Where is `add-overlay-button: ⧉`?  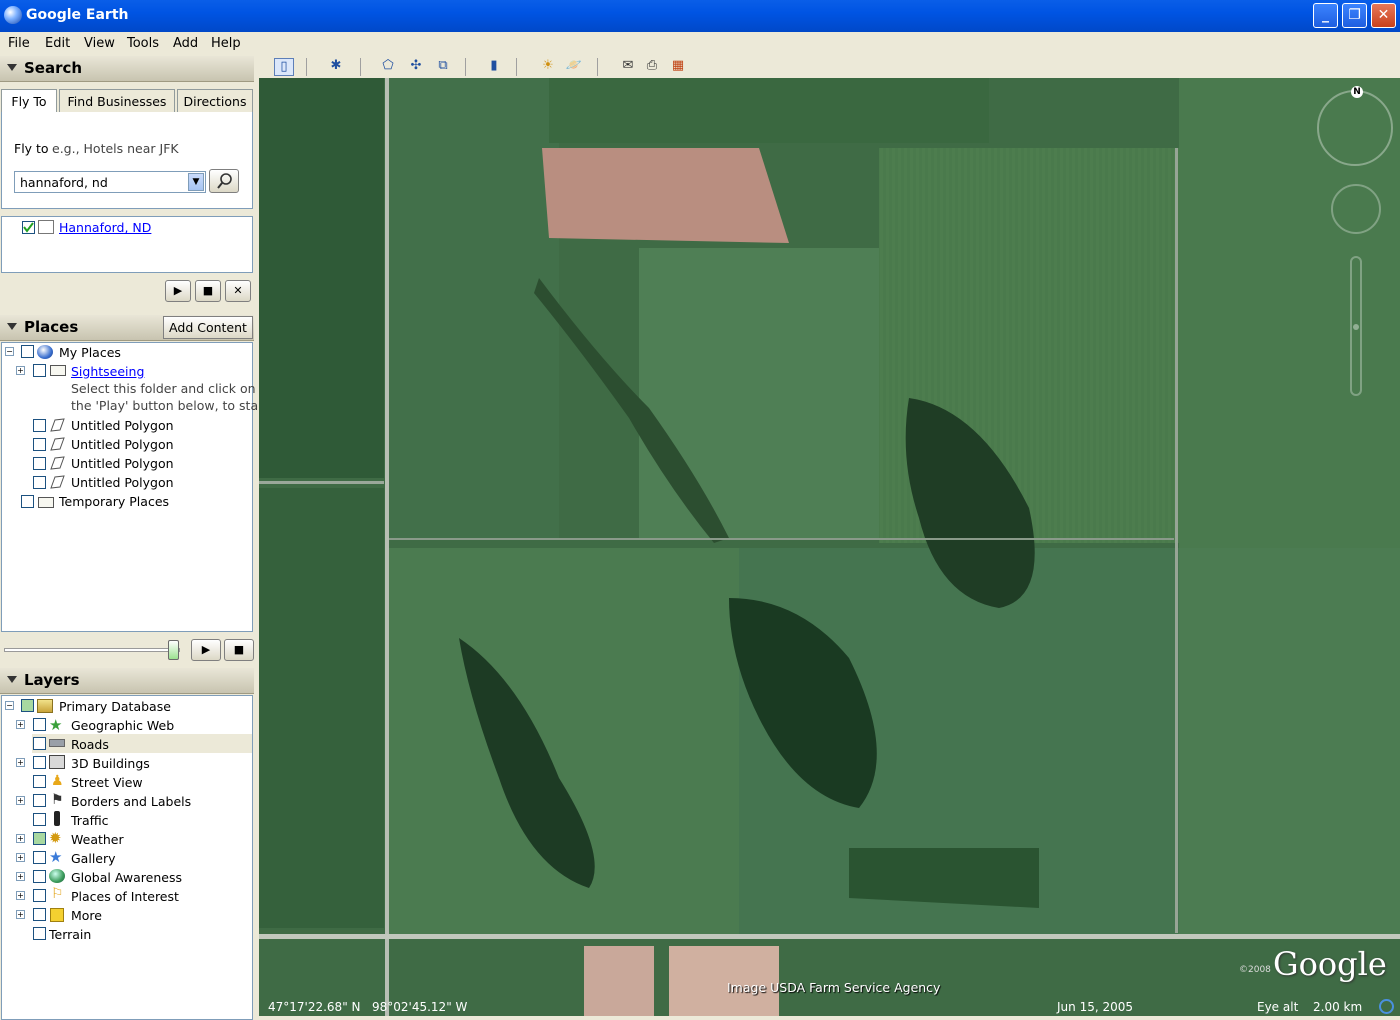
add-overlay-button: ⧉ is located at coordinates (443, 67).